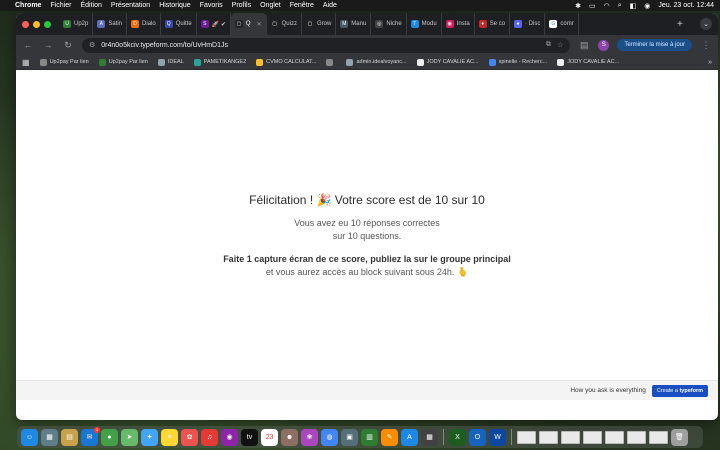 The height and width of the screenshot is (450, 720). What do you see at coordinates (302, 5) in the screenshot?
I see `menu-item: Fenêtre` at bounding box center [302, 5].